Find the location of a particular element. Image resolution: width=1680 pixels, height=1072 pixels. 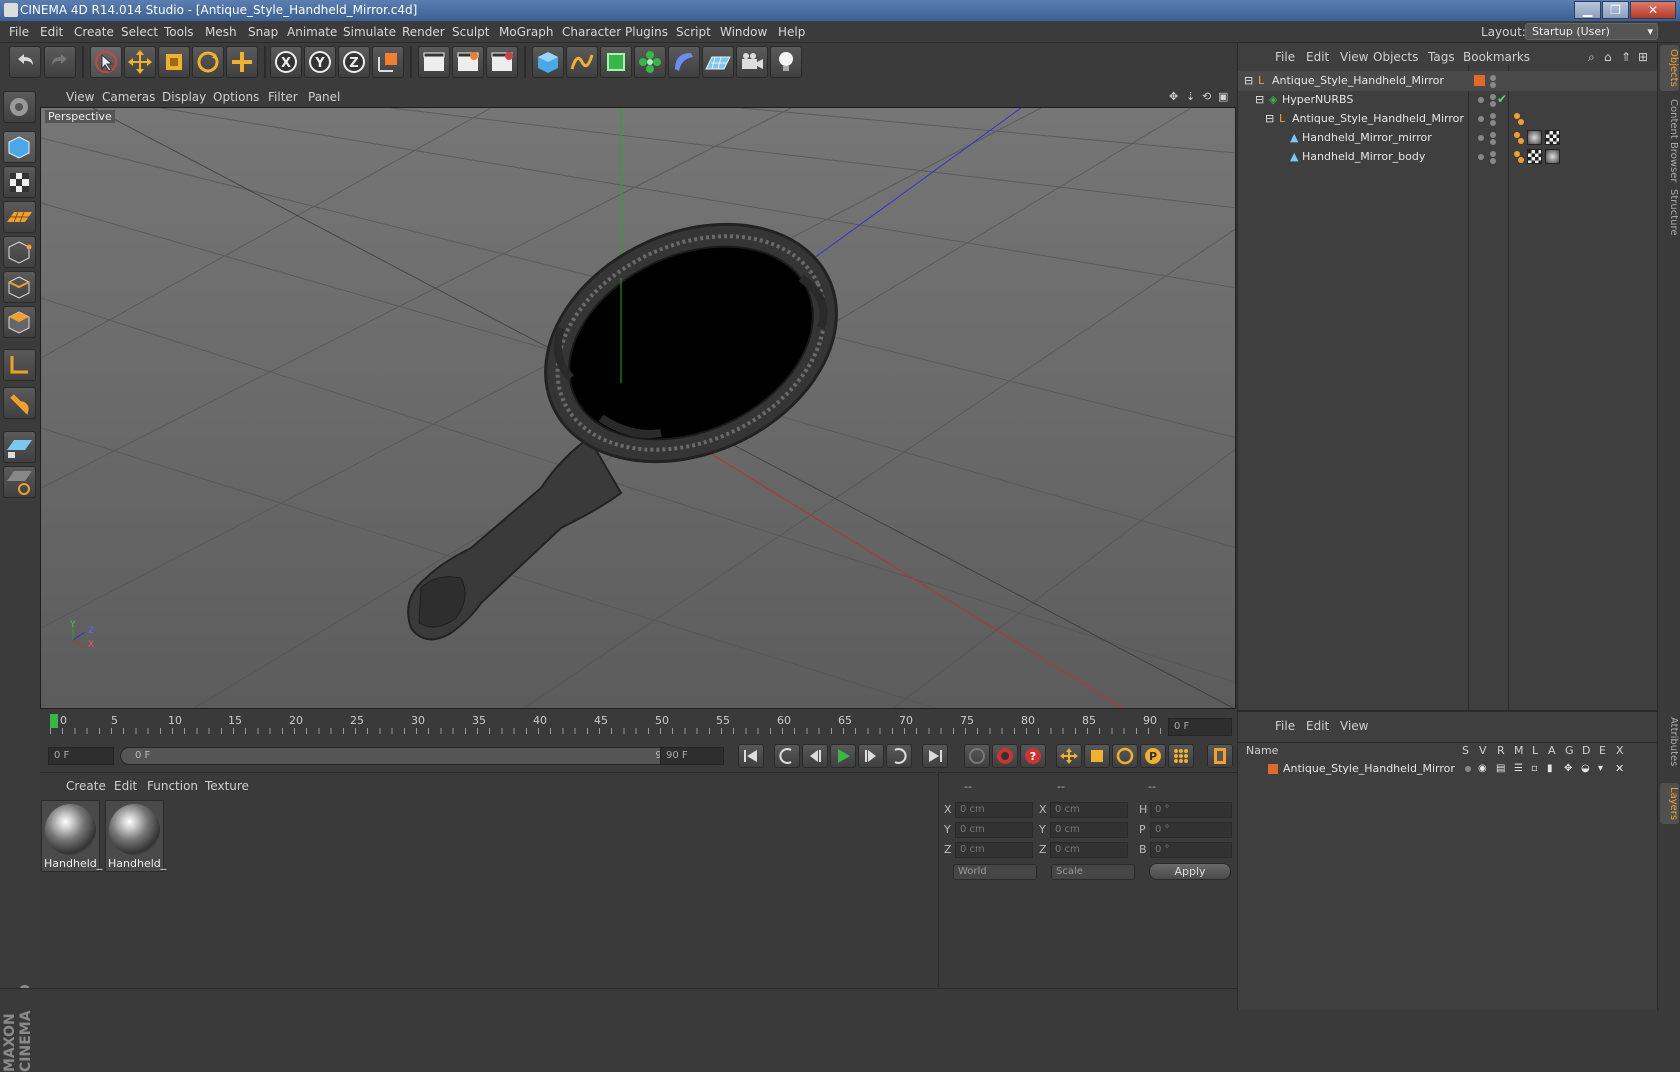

size-x-field: 0 cm is located at coordinates (1089, 810).